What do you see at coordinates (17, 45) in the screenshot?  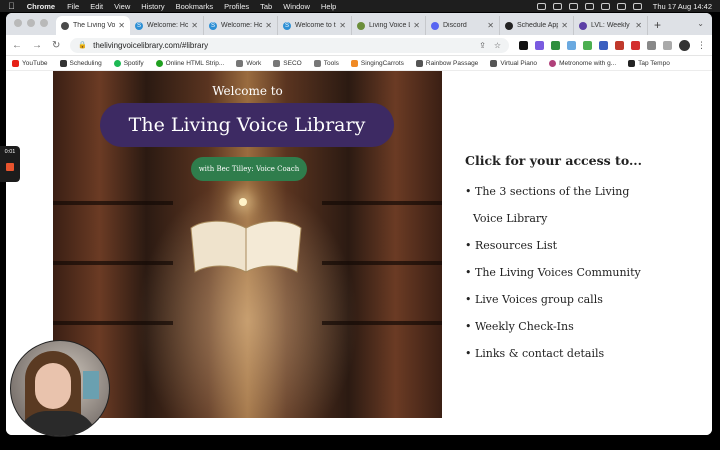 I see `back-arrow-icon: ←` at bounding box center [17, 45].